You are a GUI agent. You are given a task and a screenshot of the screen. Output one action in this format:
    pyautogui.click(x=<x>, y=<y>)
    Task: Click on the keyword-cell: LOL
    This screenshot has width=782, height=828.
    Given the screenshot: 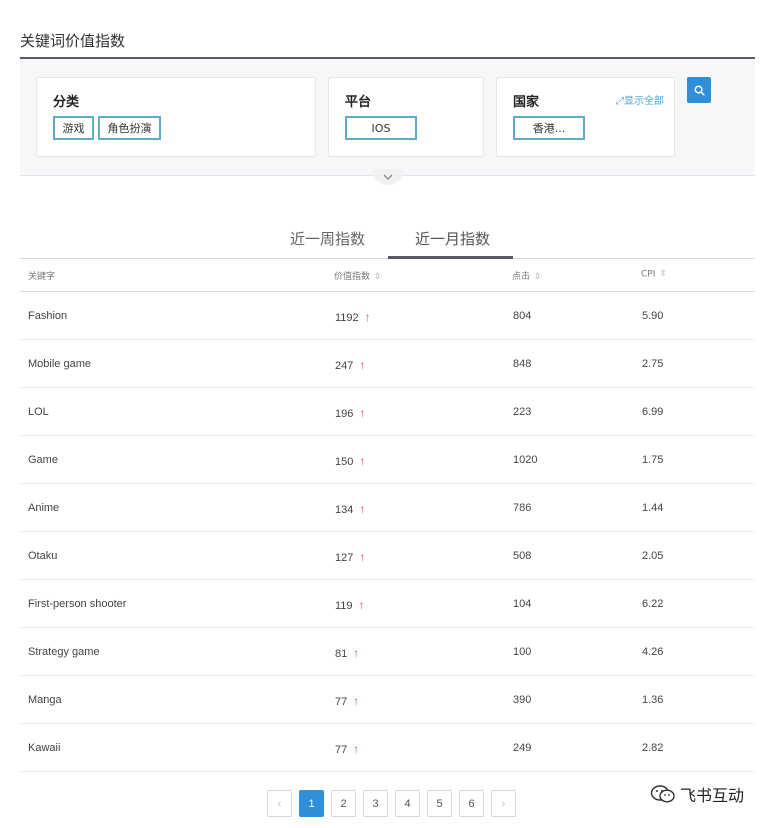 What is the action you would take?
    pyautogui.click(x=38, y=412)
    